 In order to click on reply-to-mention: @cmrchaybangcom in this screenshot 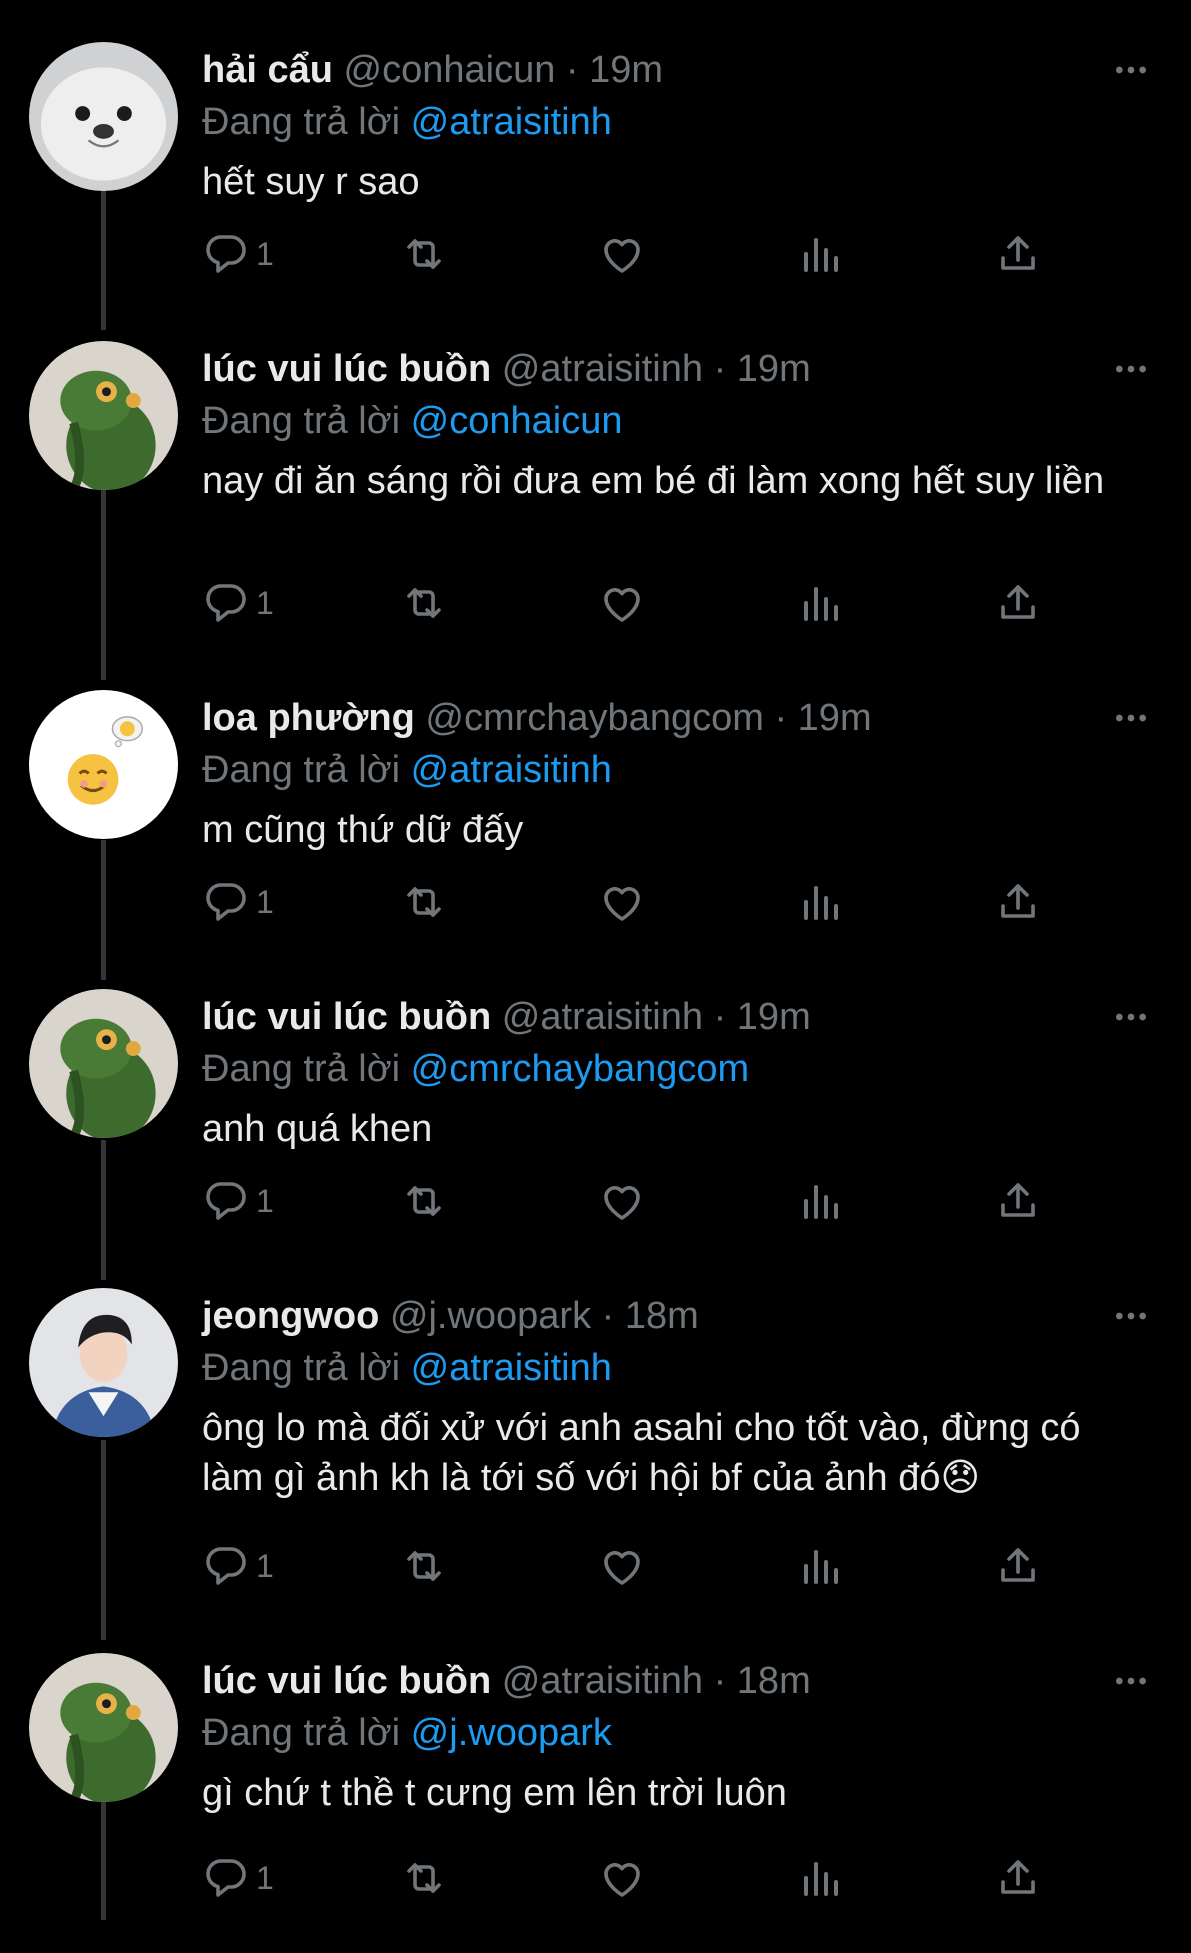, I will do `click(580, 1069)`.